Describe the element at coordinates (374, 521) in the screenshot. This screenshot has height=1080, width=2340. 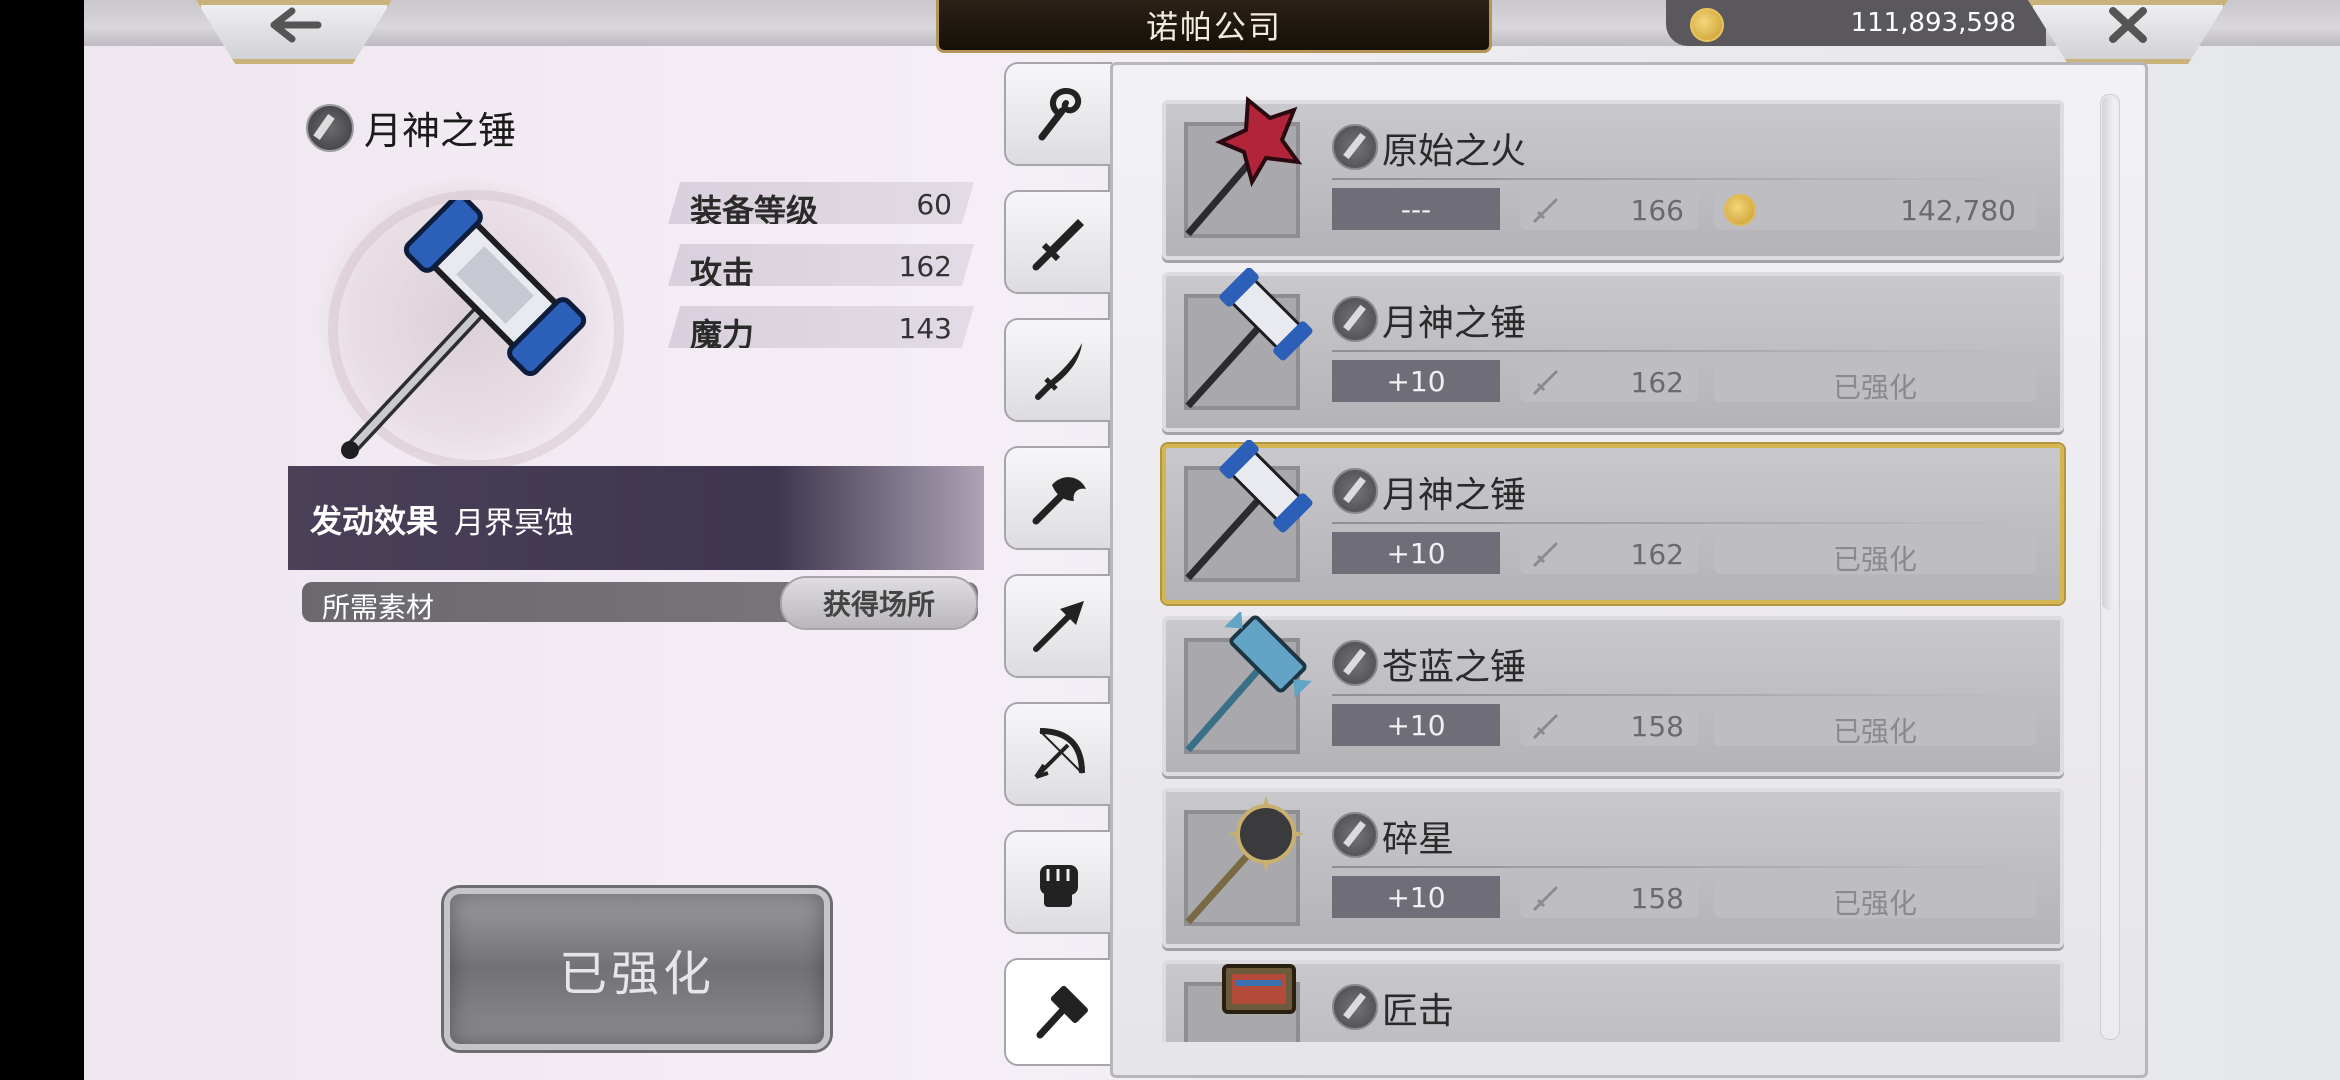
I see `effect-label: 发动效果` at that location.